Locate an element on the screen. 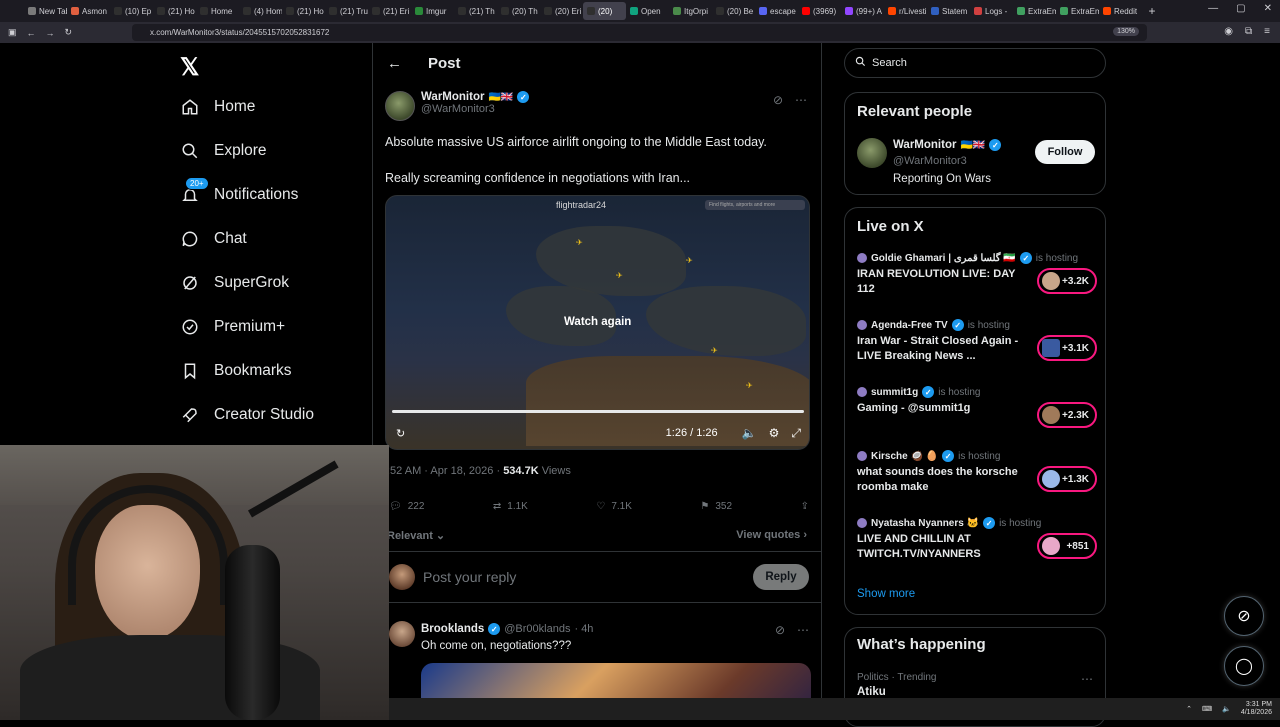  like-action: ♡ 7.1K is located at coordinates (614, 506).